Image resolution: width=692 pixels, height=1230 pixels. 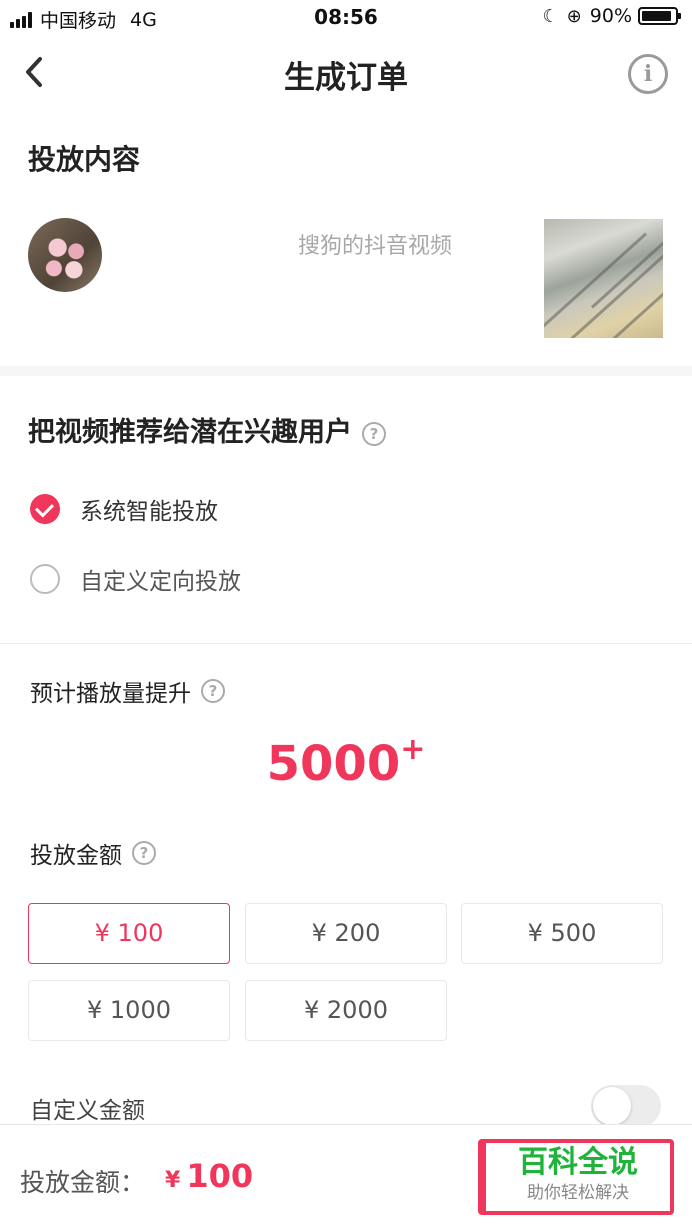 What do you see at coordinates (578, 1193) in the screenshot?
I see `watermark-subtitle: 助你轻松解决` at bounding box center [578, 1193].